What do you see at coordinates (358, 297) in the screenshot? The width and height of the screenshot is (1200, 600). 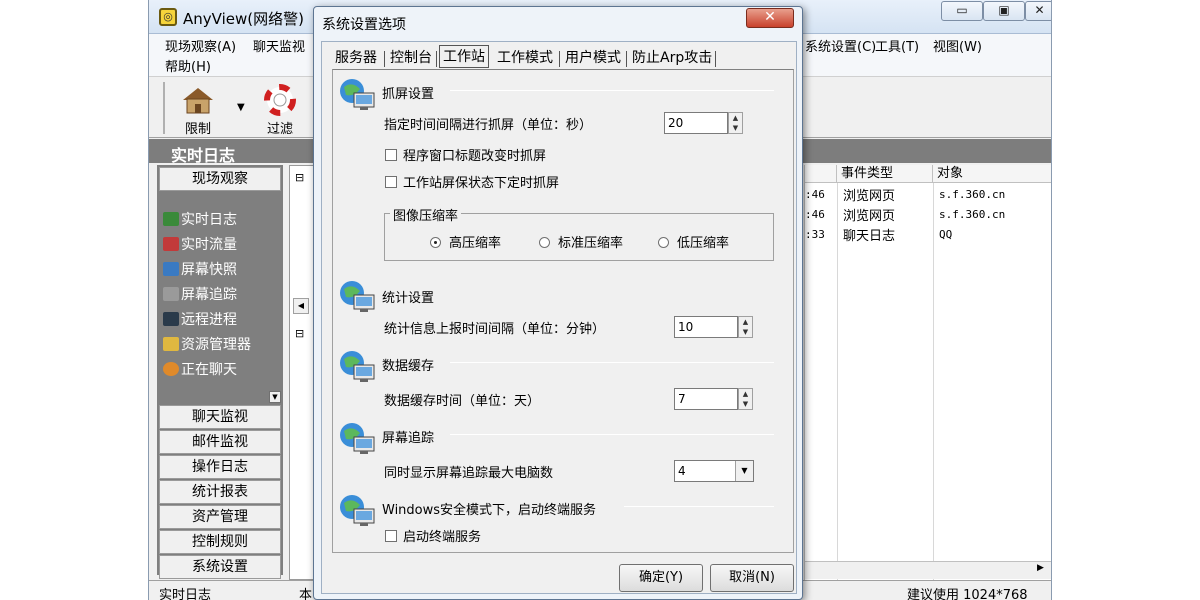 I see `computer-globe-icon` at bounding box center [358, 297].